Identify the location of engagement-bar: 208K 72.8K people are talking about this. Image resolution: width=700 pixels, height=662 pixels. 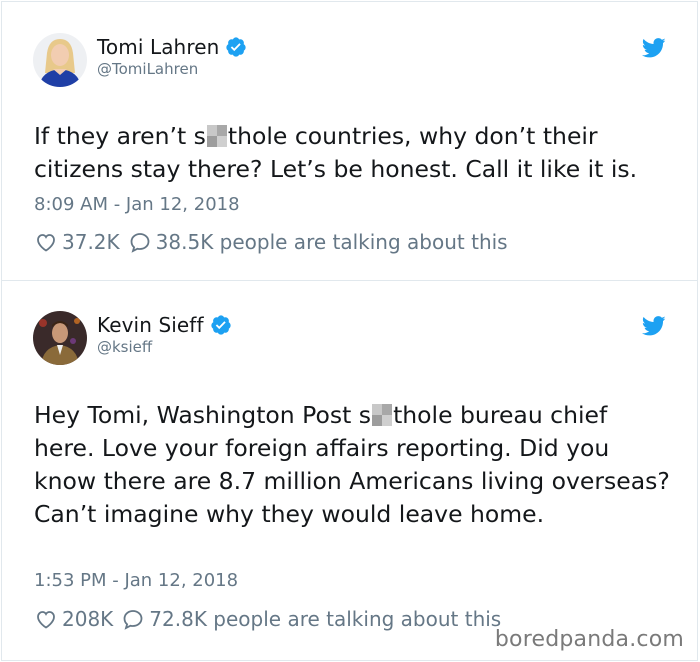
(267, 619).